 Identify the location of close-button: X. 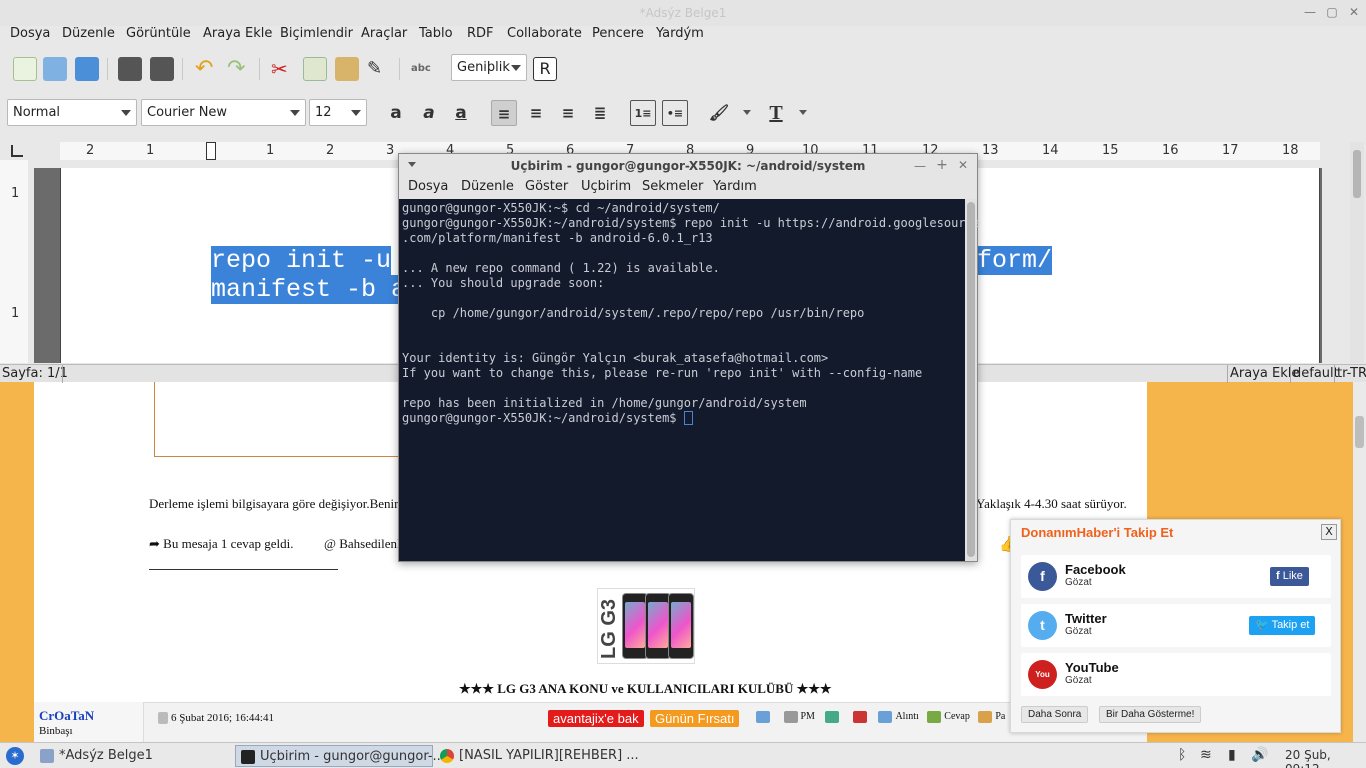
(1329, 532).